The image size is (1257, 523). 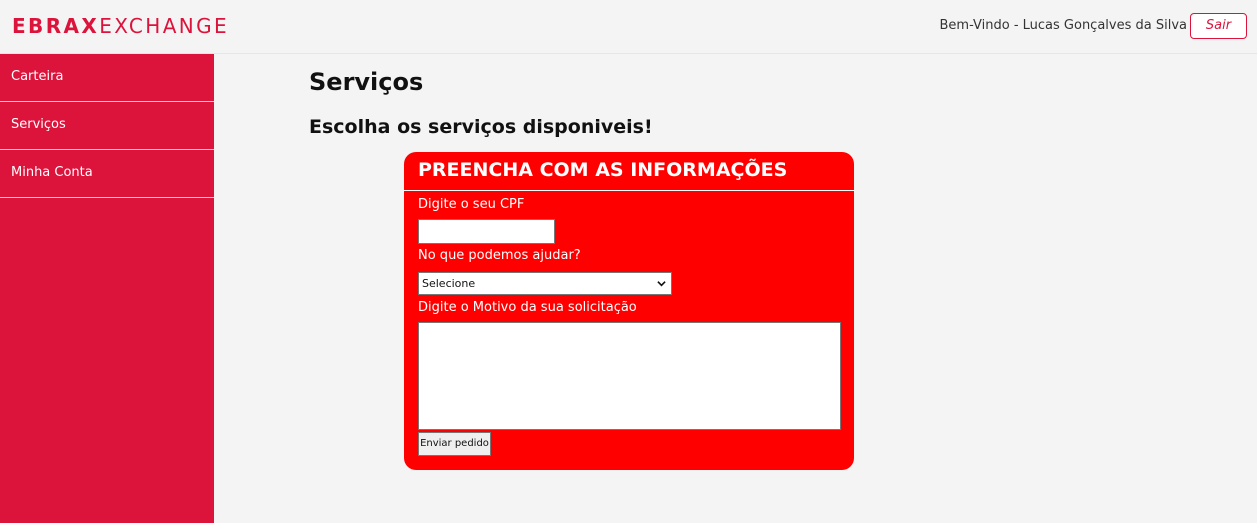 I want to click on cpf-label: Digite o seu CPF, so click(x=471, y=204).